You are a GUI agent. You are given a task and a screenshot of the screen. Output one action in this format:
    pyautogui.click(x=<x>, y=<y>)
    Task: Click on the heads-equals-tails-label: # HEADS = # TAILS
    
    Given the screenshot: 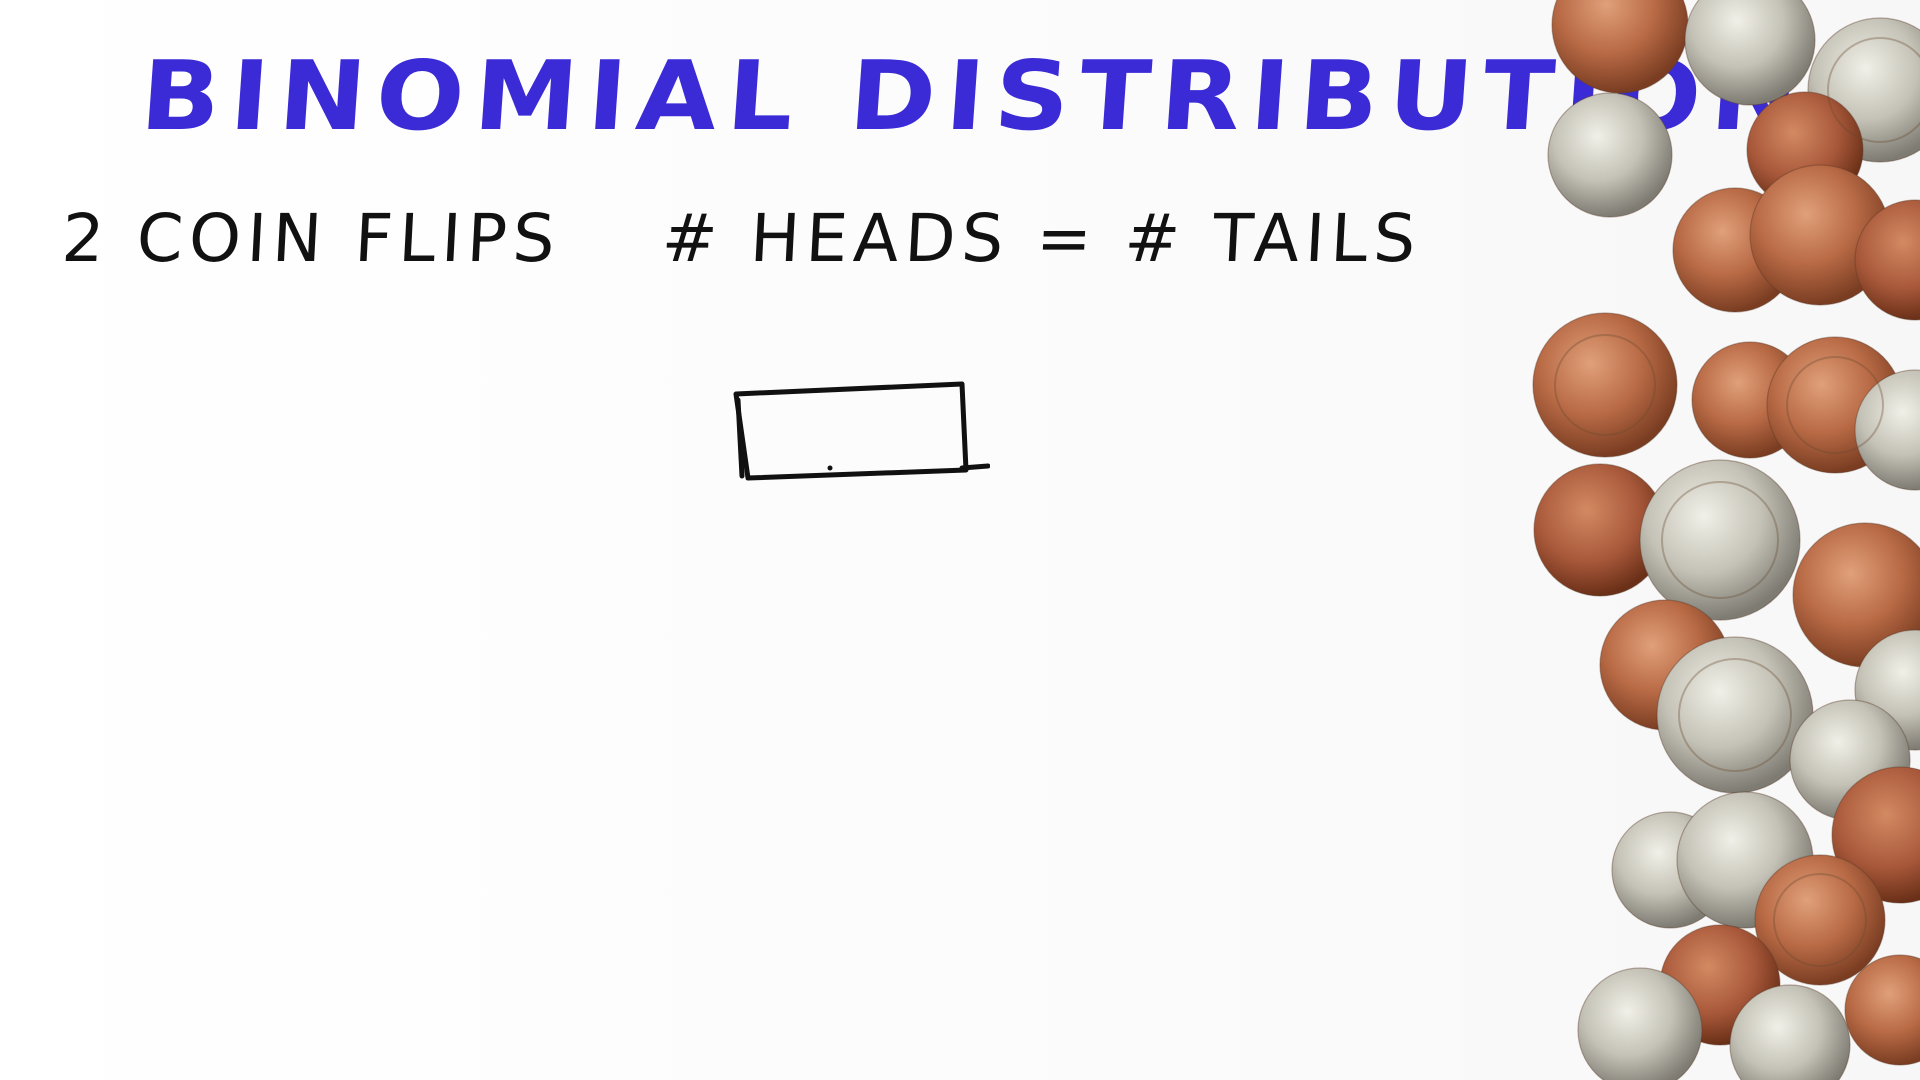 What is the action you would take?
    pyautogui.click(x=1041, y=238)
    